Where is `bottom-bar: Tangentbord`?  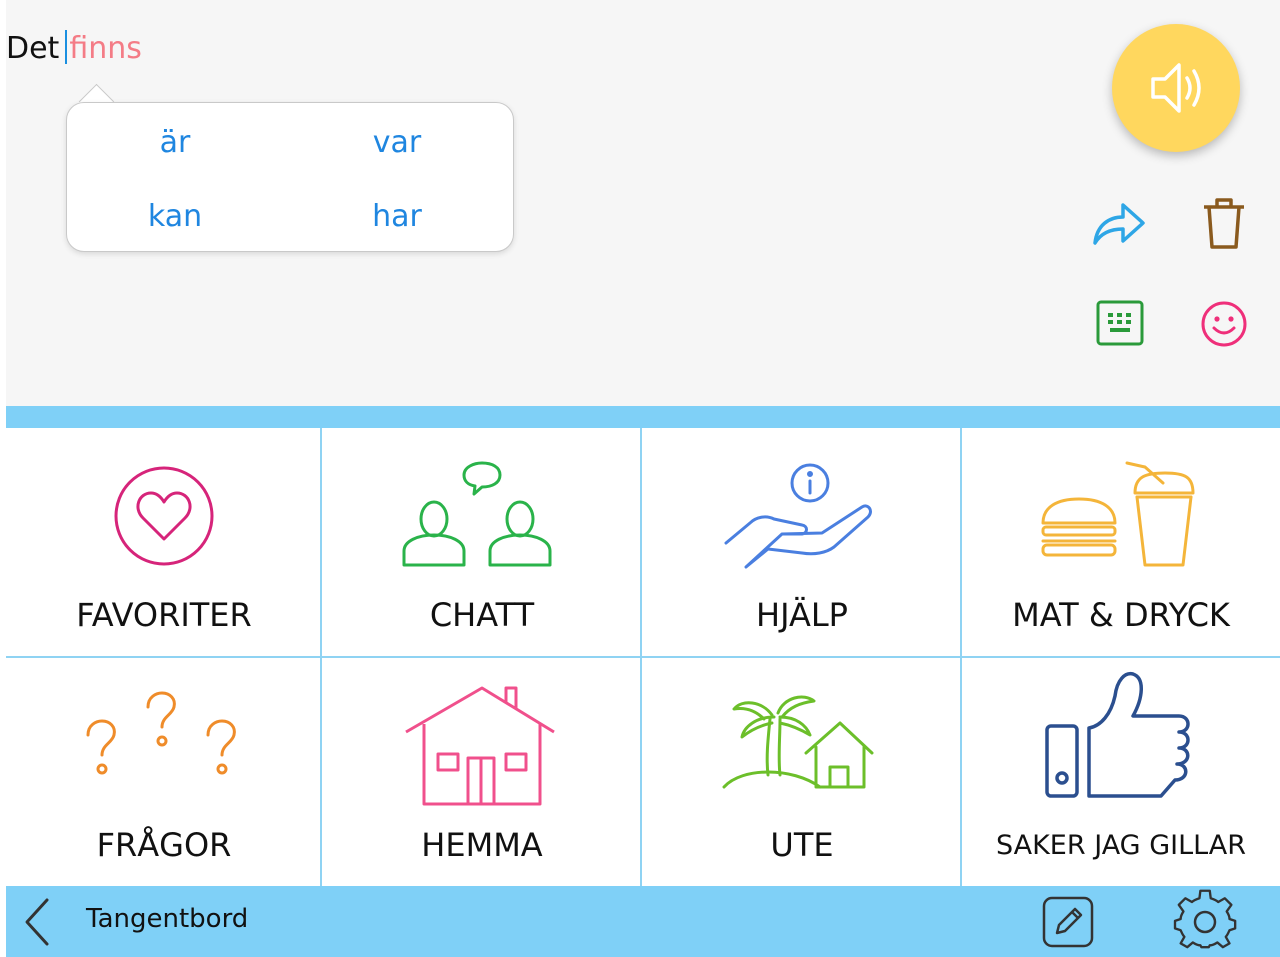
bottom-bar: Tangentbord is located at coordinates (643, 921).